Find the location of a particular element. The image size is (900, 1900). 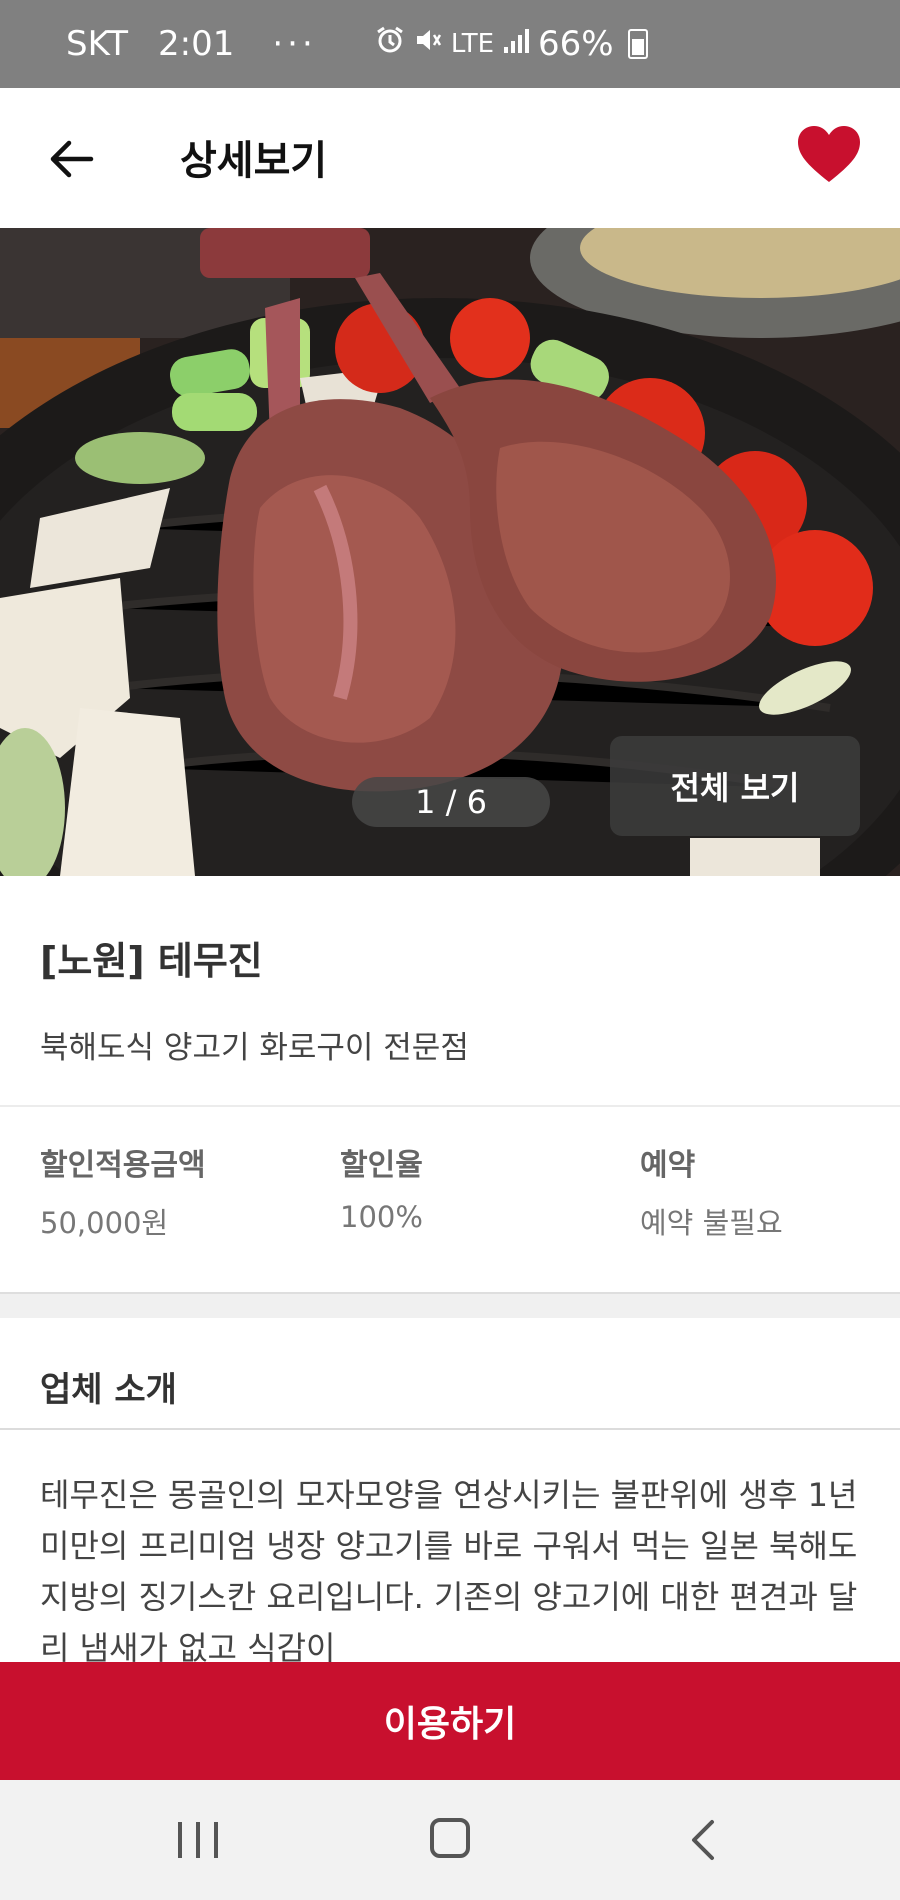

chevron-left-icon is located at coordinates (703, 1840).